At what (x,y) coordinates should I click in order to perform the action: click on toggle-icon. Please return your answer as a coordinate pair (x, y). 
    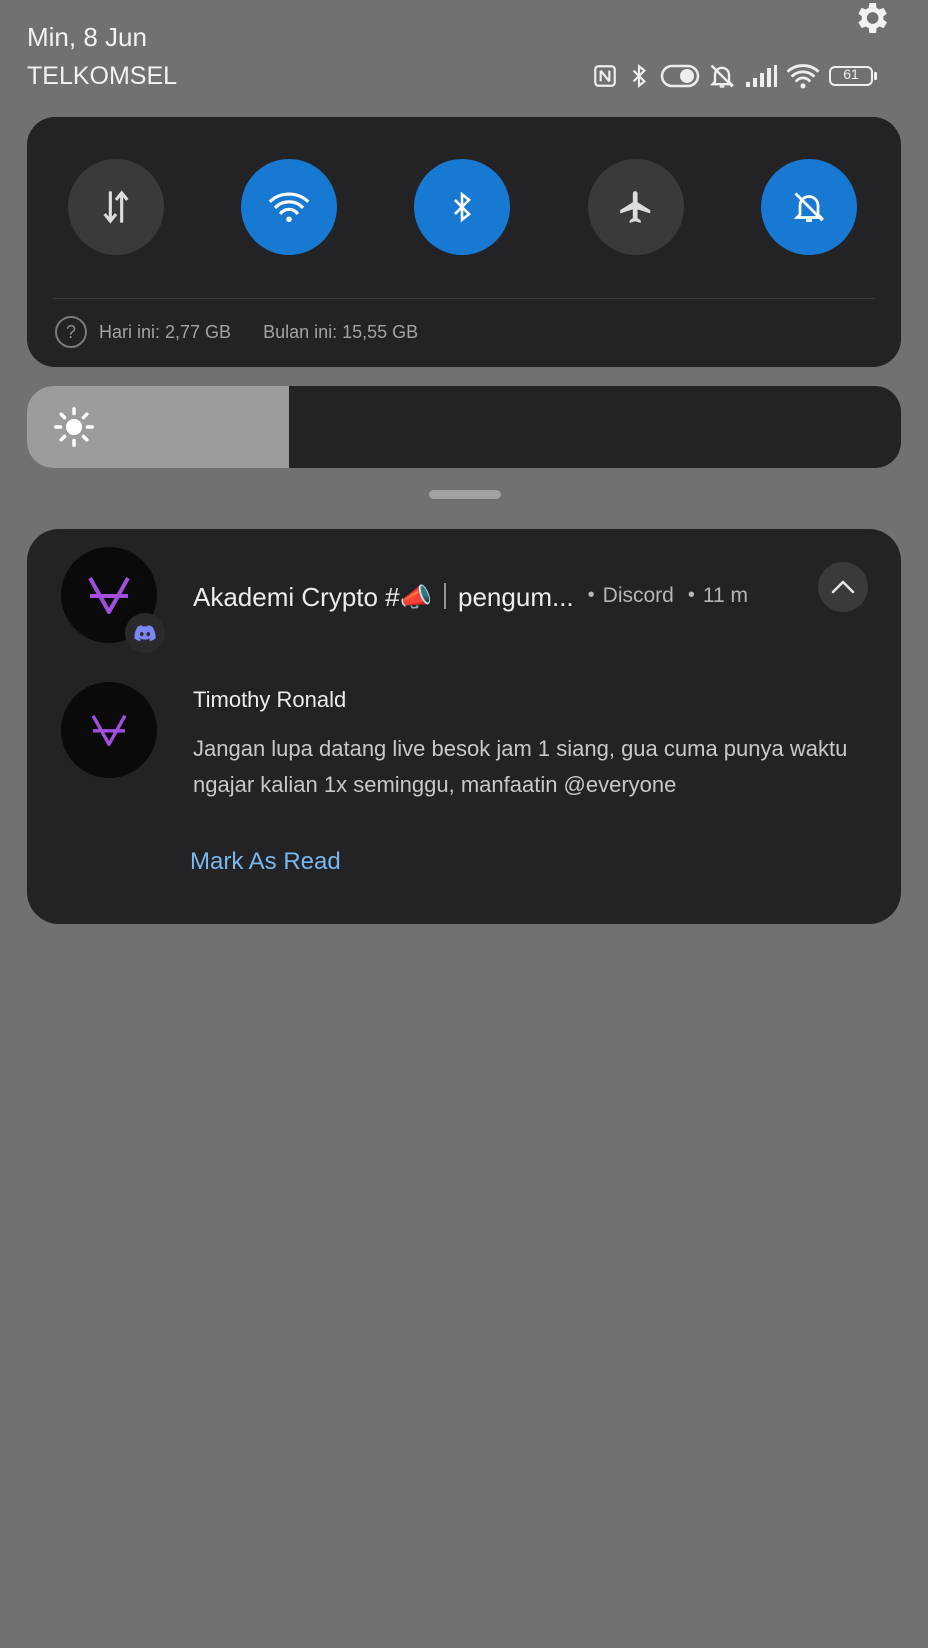
    Looking at the image, I should click on (680, 76).